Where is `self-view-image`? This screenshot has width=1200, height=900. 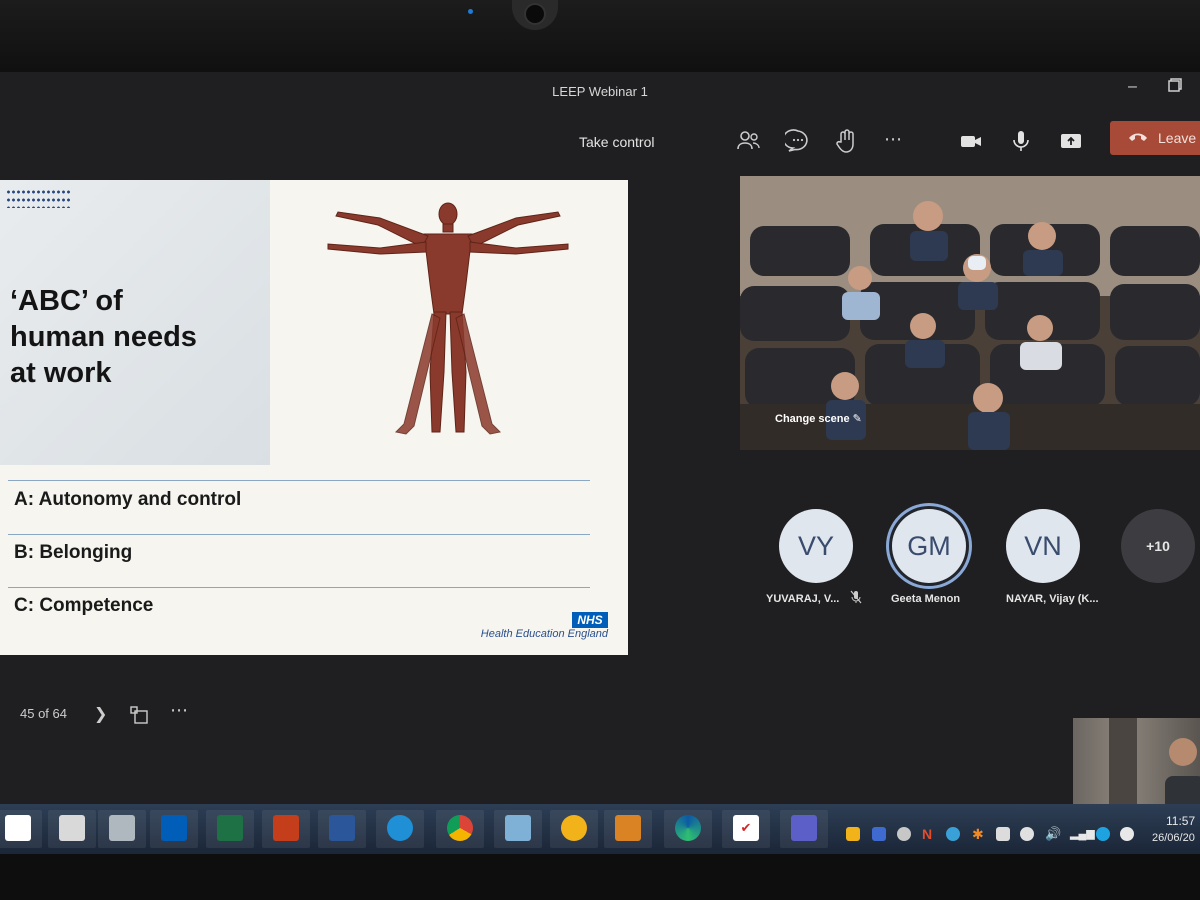
self-view-image is located at coordinates (1154, 763).